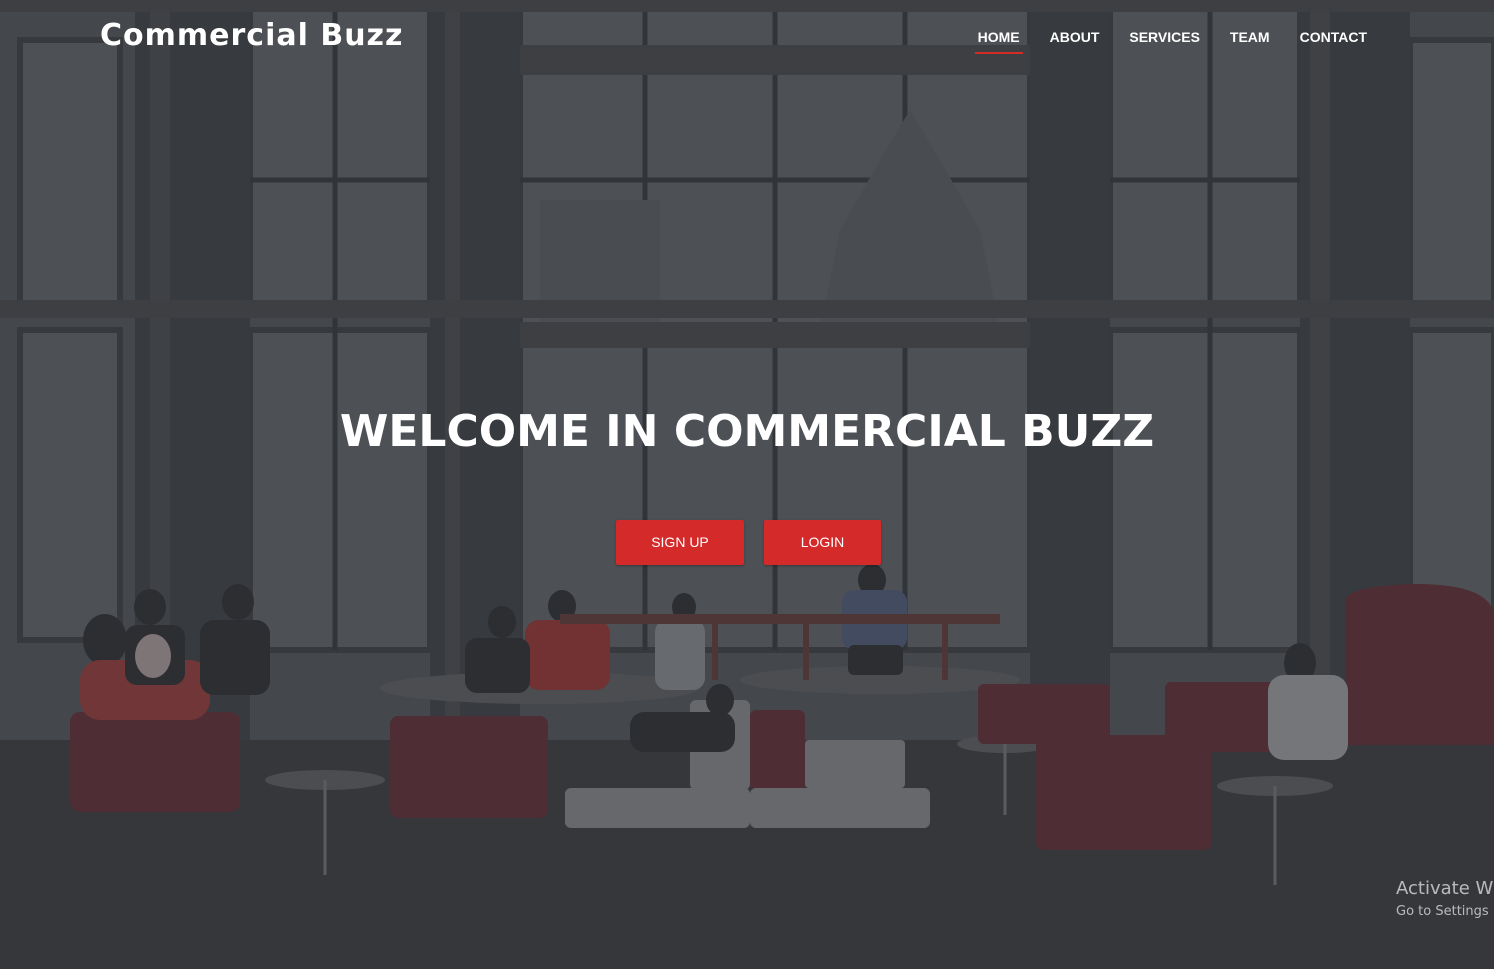  What do you see at coordinates (1333, 37) in the screenshot?
I see `nav-item-contact: CONTACT` at bounding box center [1333, 37].